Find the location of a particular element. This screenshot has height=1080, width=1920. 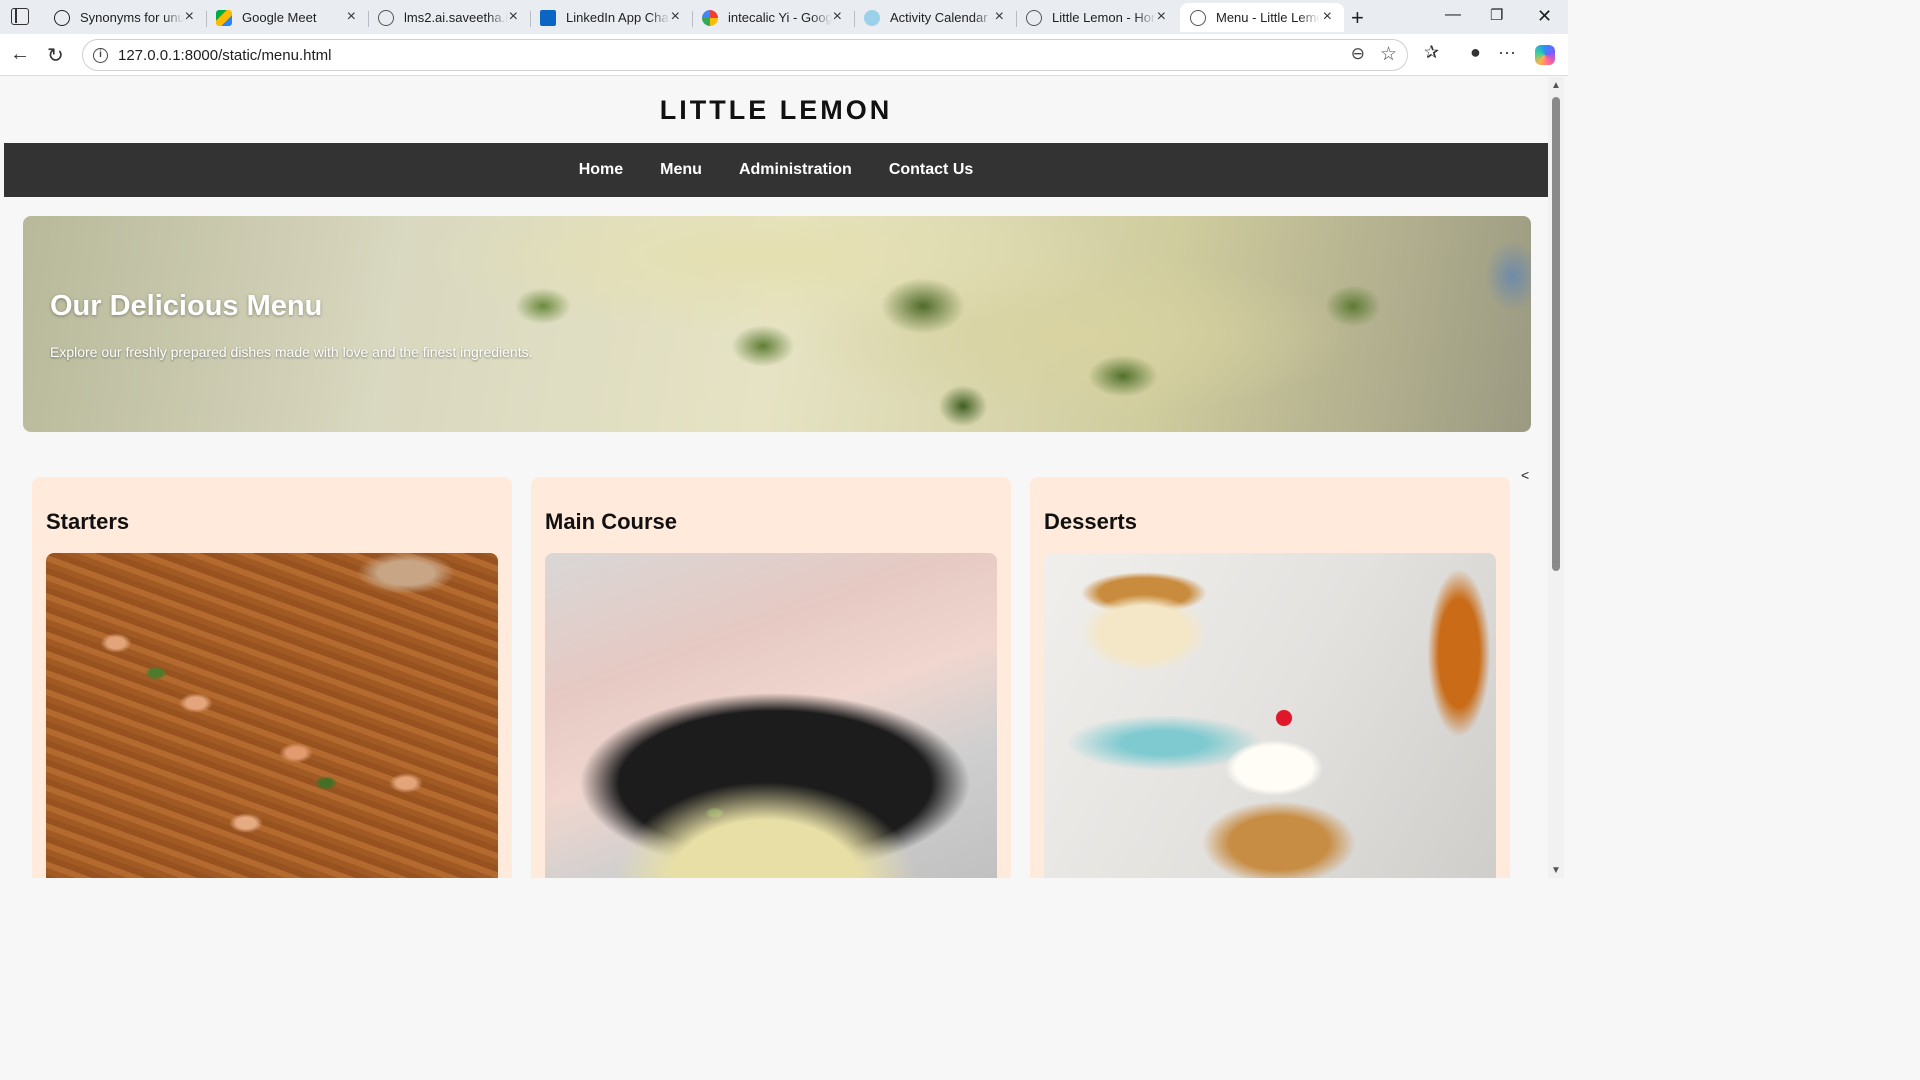

nav-link-administration: Administration is located at coordinates (795, 170).